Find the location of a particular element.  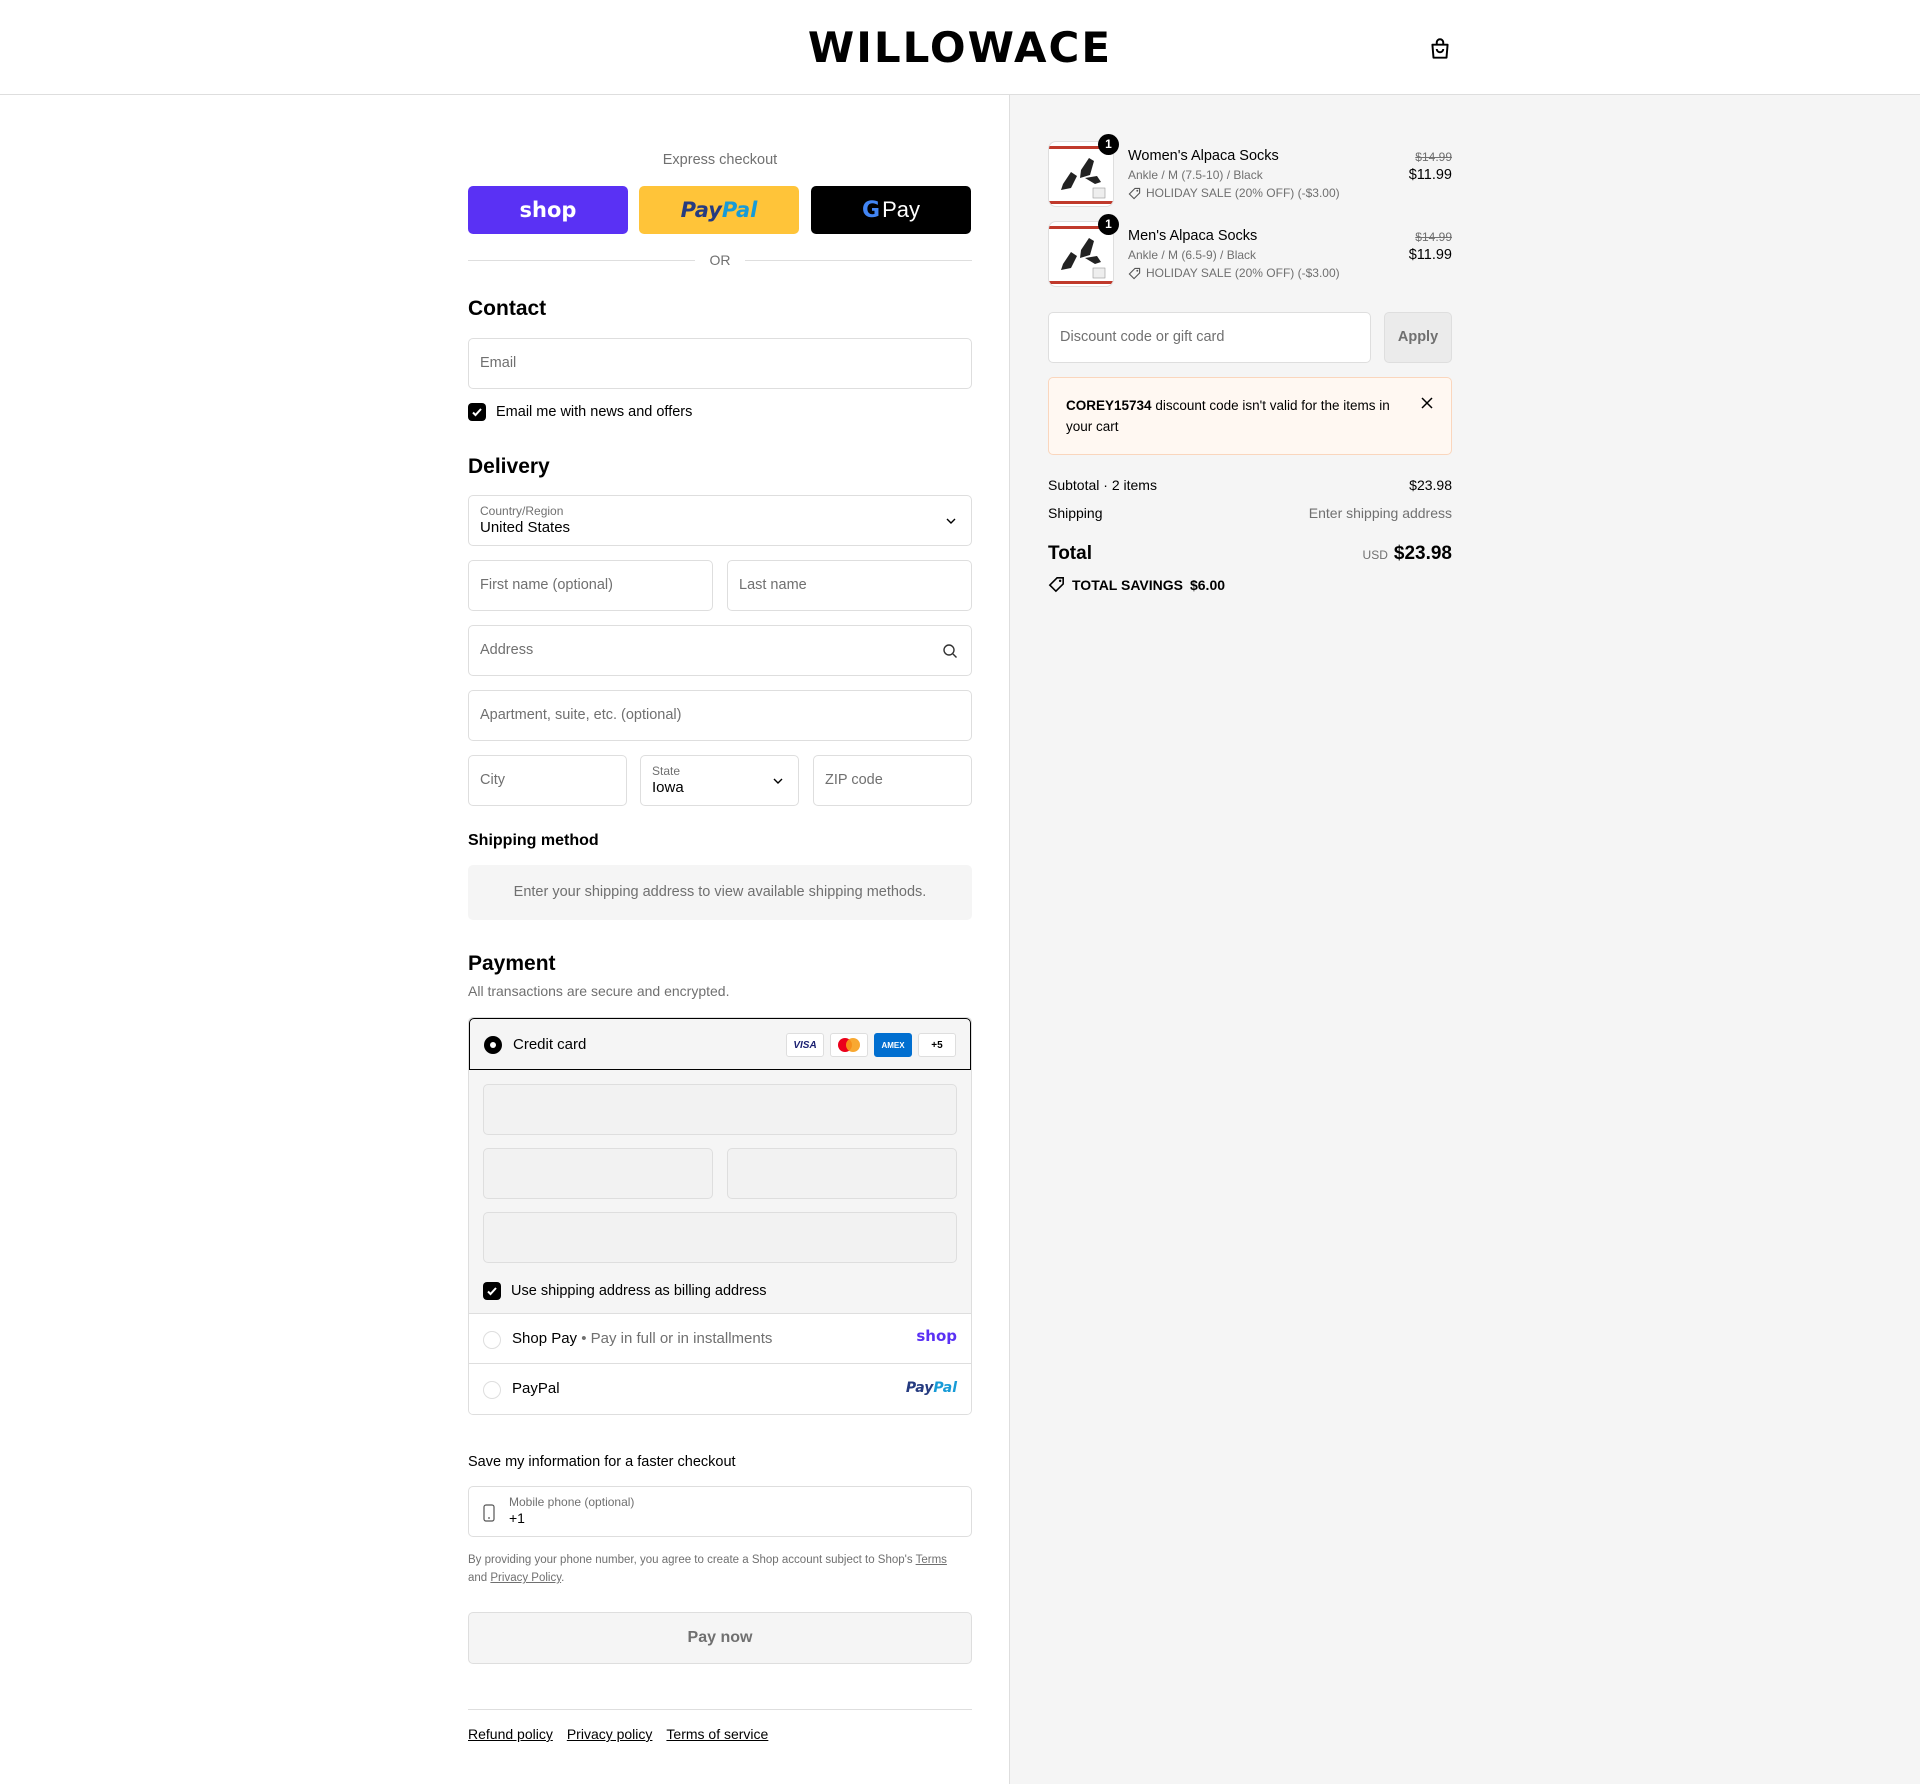

google-pay-express-button: G Pay is located at coordinates (891, 210).